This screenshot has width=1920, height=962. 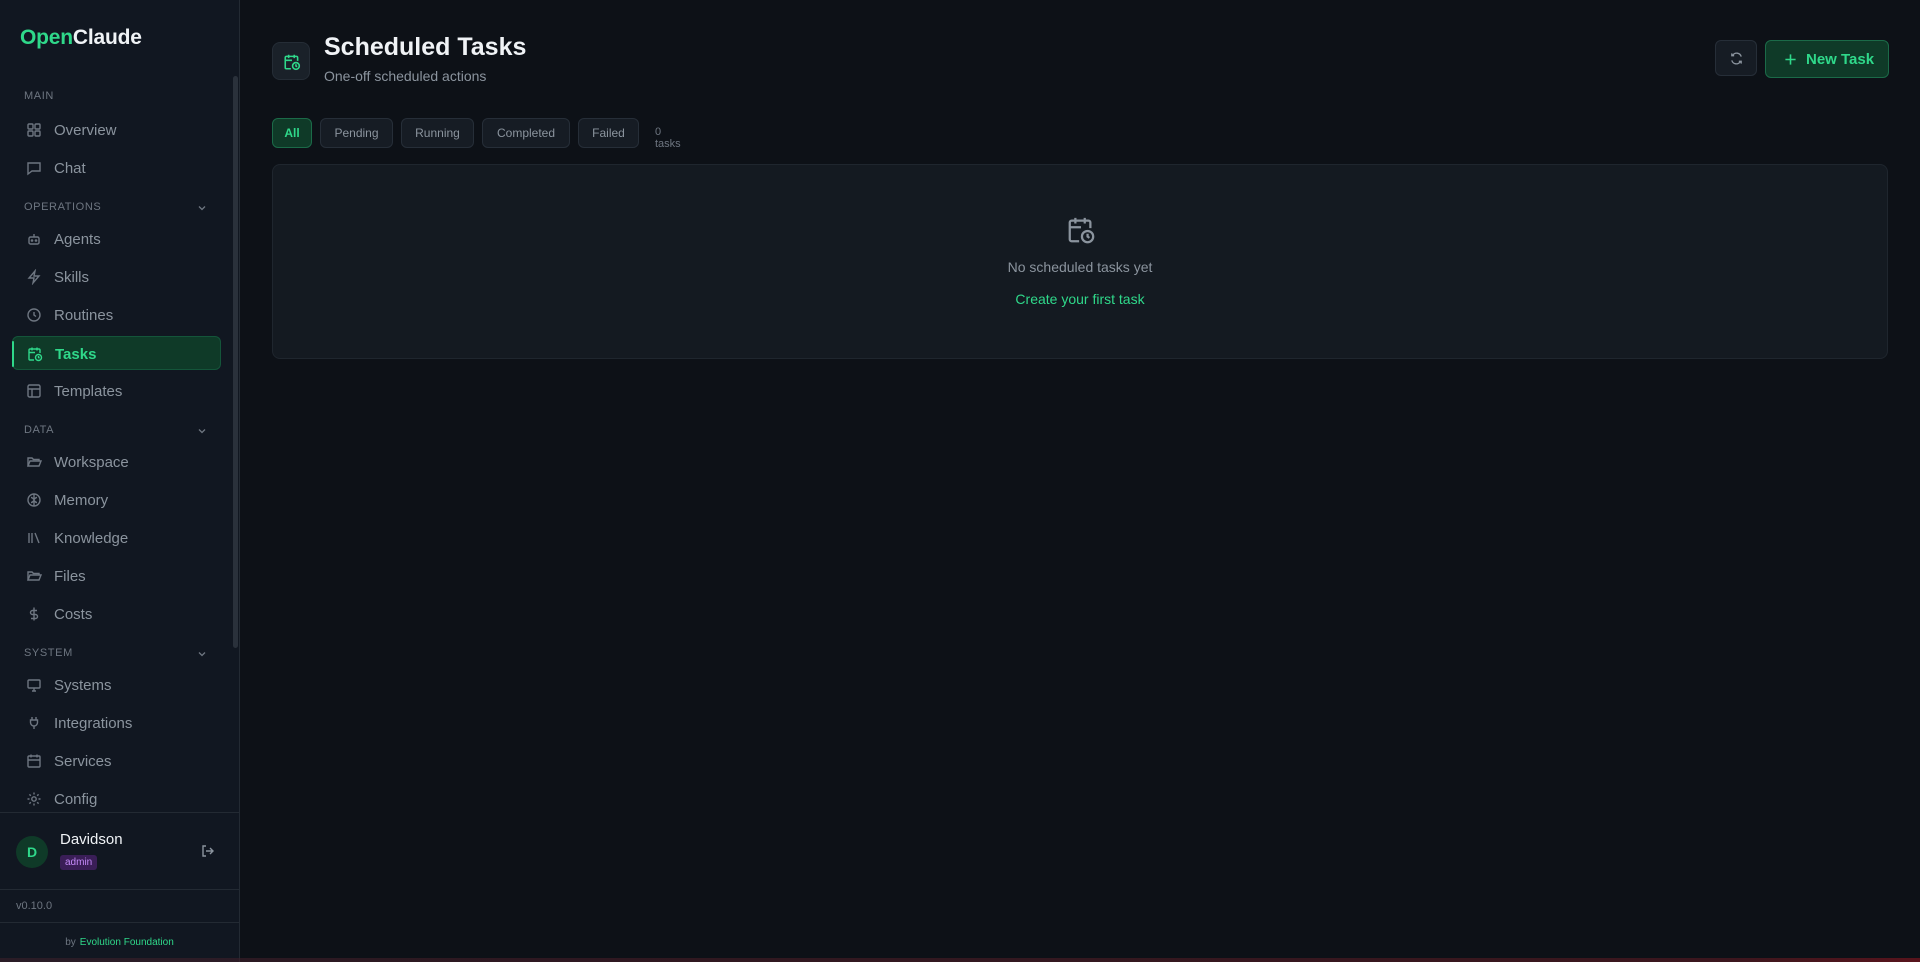 I want to click on sidebar-item-templates: Templates, so click(x=116, y=391).